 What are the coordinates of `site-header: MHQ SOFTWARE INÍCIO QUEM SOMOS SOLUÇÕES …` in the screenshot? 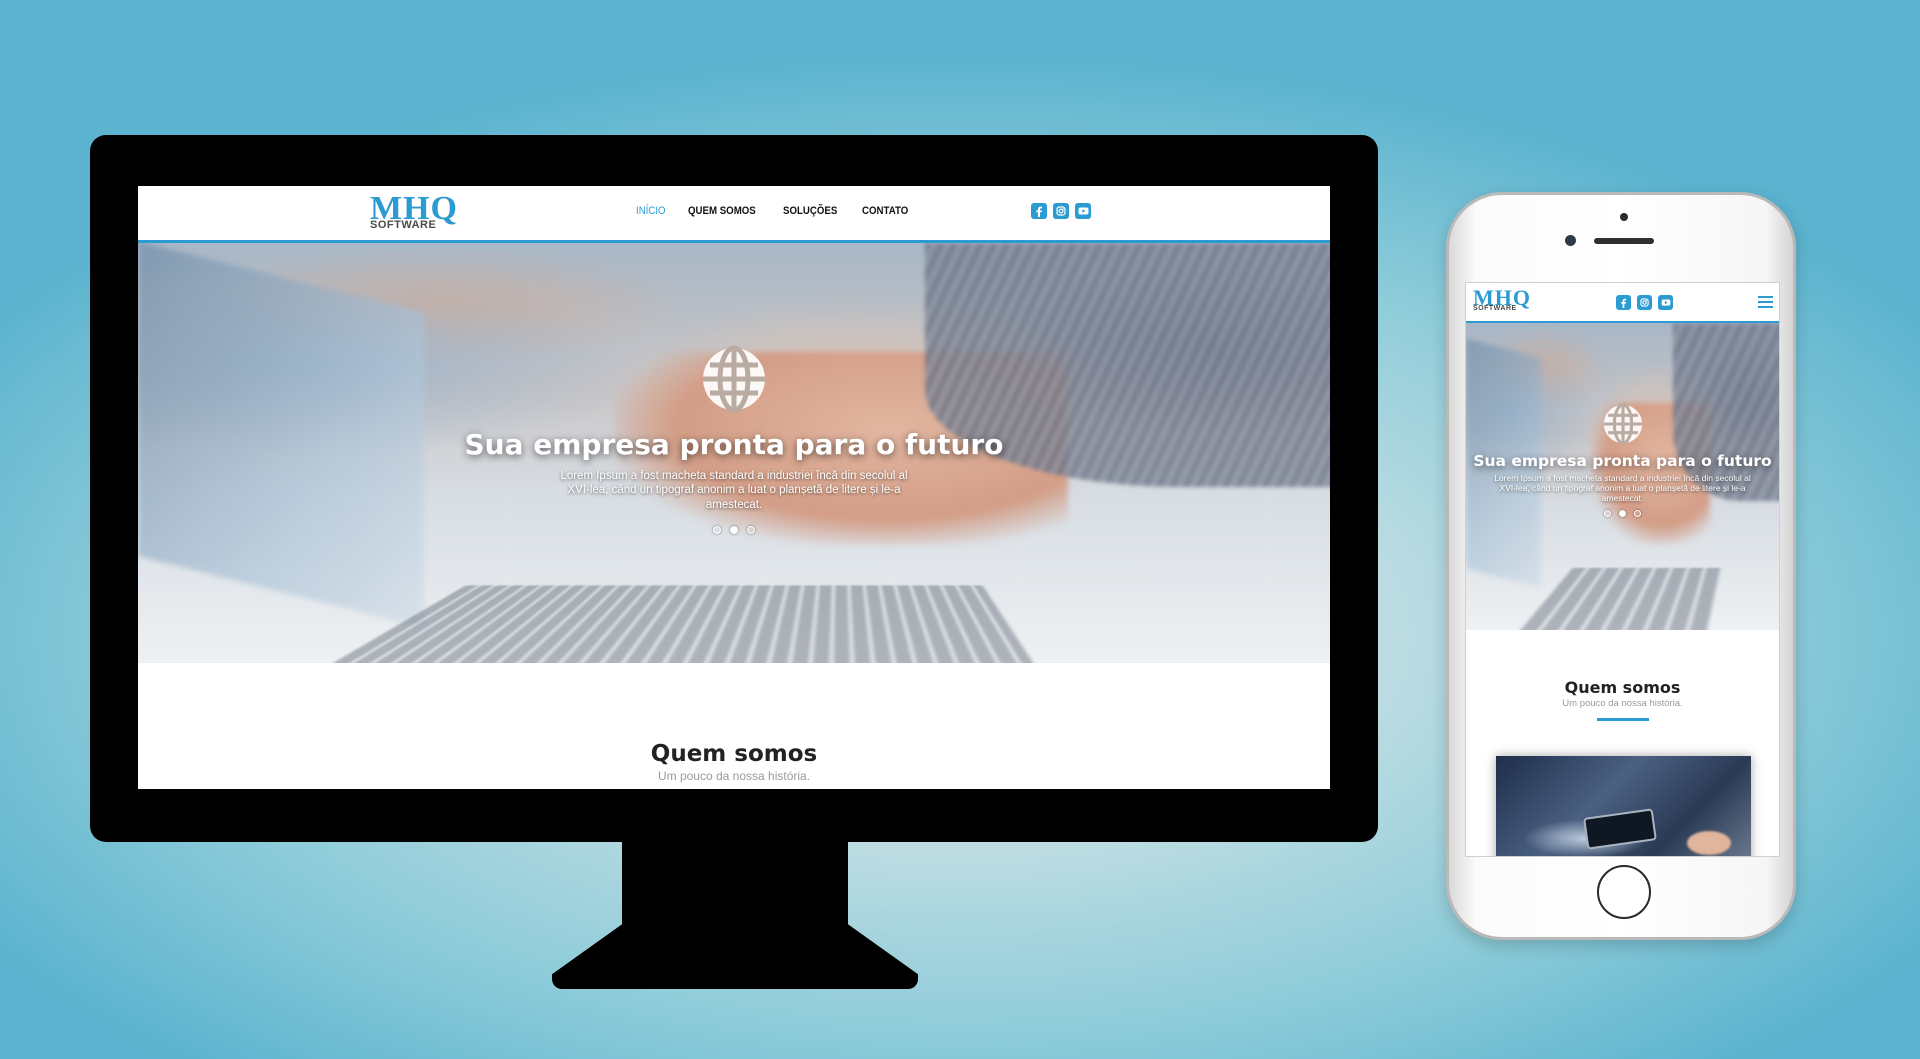 It's located at (734, 214).